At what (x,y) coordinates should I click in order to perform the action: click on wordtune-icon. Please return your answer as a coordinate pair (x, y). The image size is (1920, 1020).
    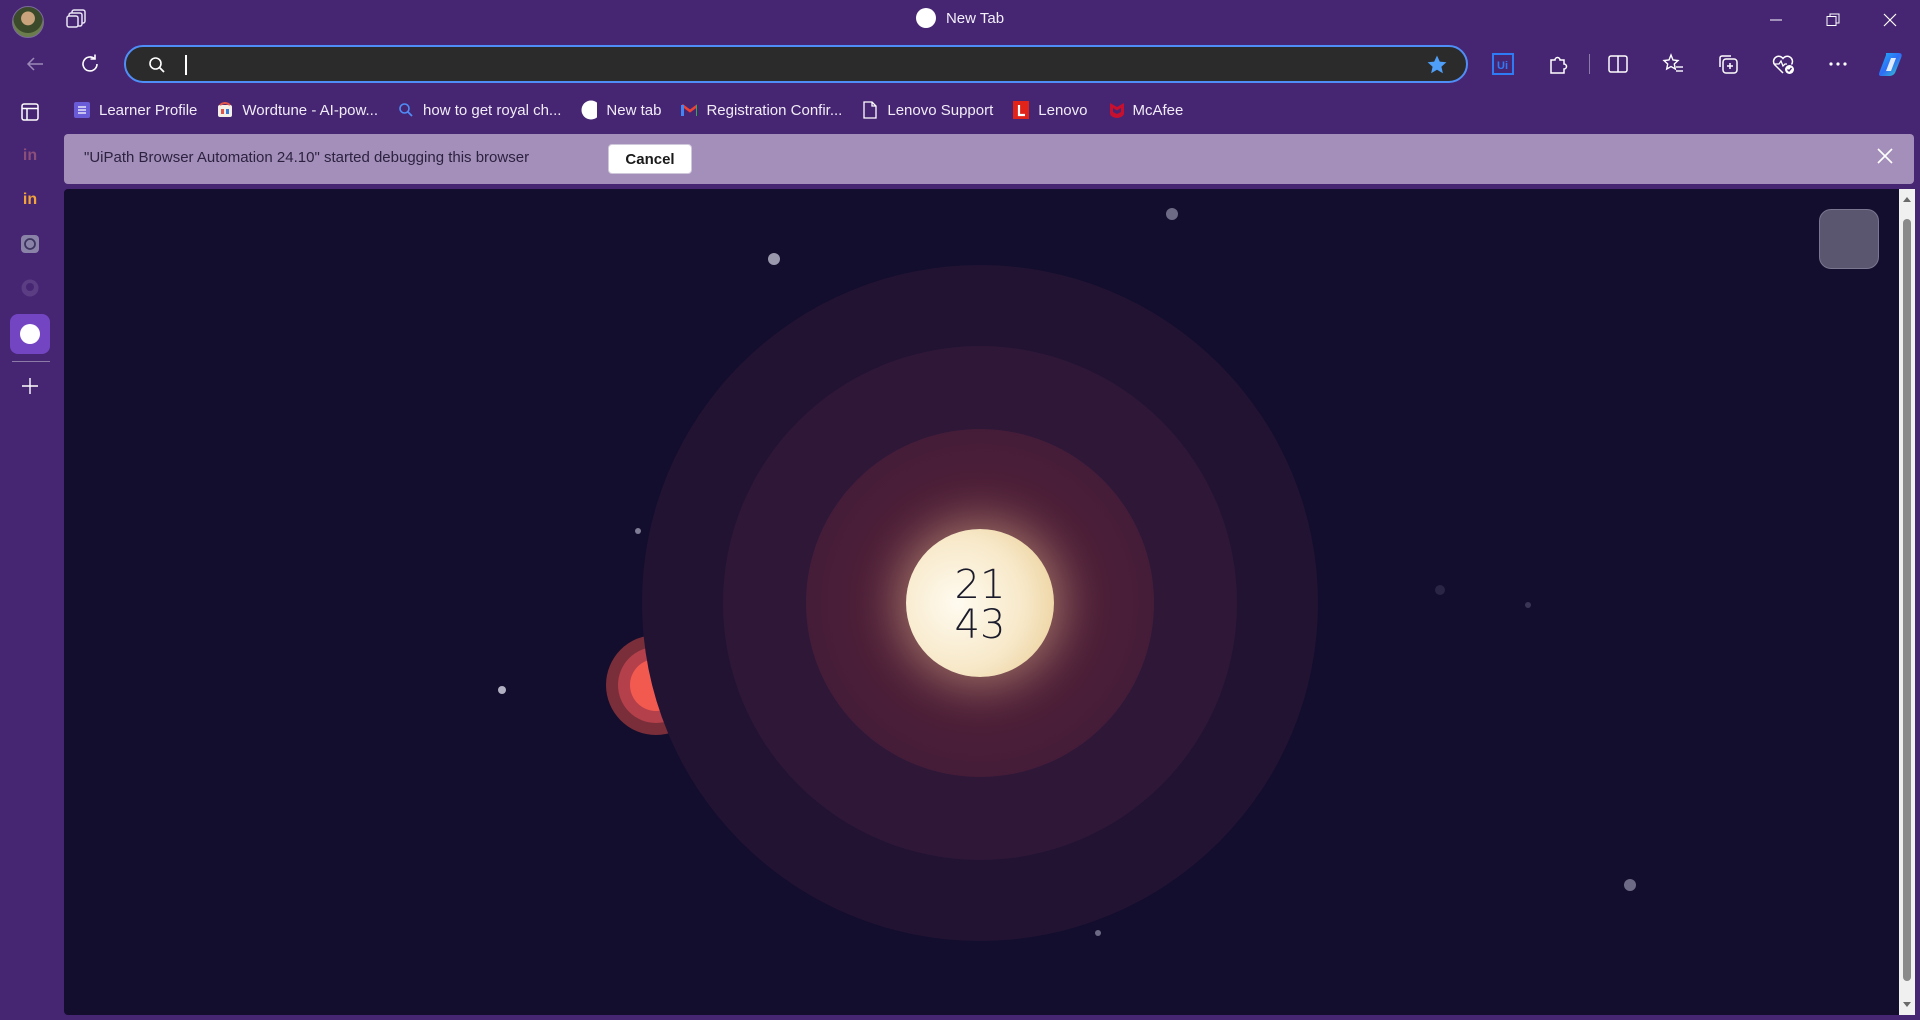
    Looking at the image, I should click on (225, 110).